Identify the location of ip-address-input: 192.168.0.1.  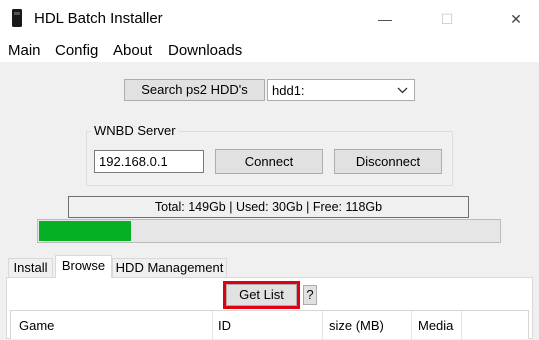
(149, 161).